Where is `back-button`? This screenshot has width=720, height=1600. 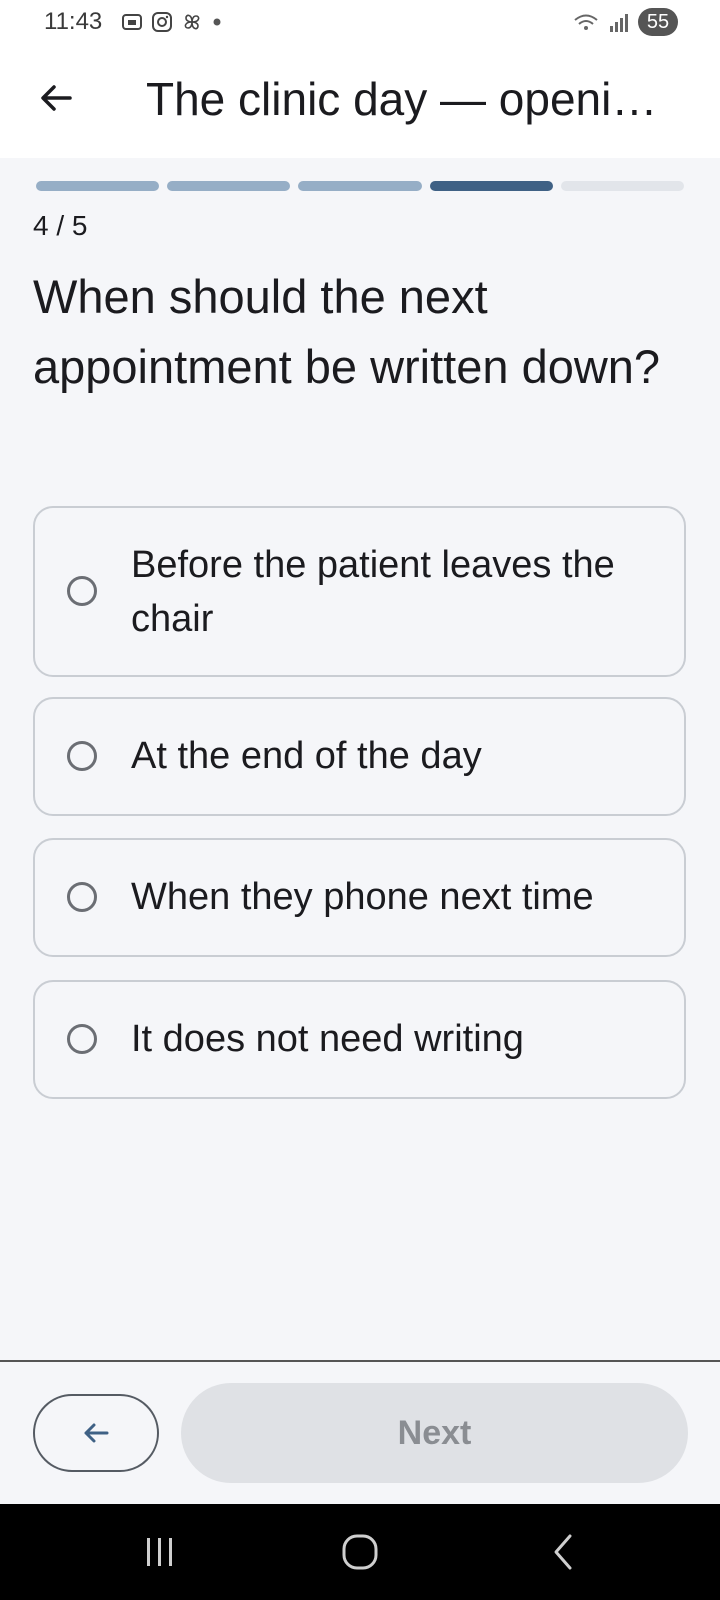 back-button is located at coordinates (56, 98).